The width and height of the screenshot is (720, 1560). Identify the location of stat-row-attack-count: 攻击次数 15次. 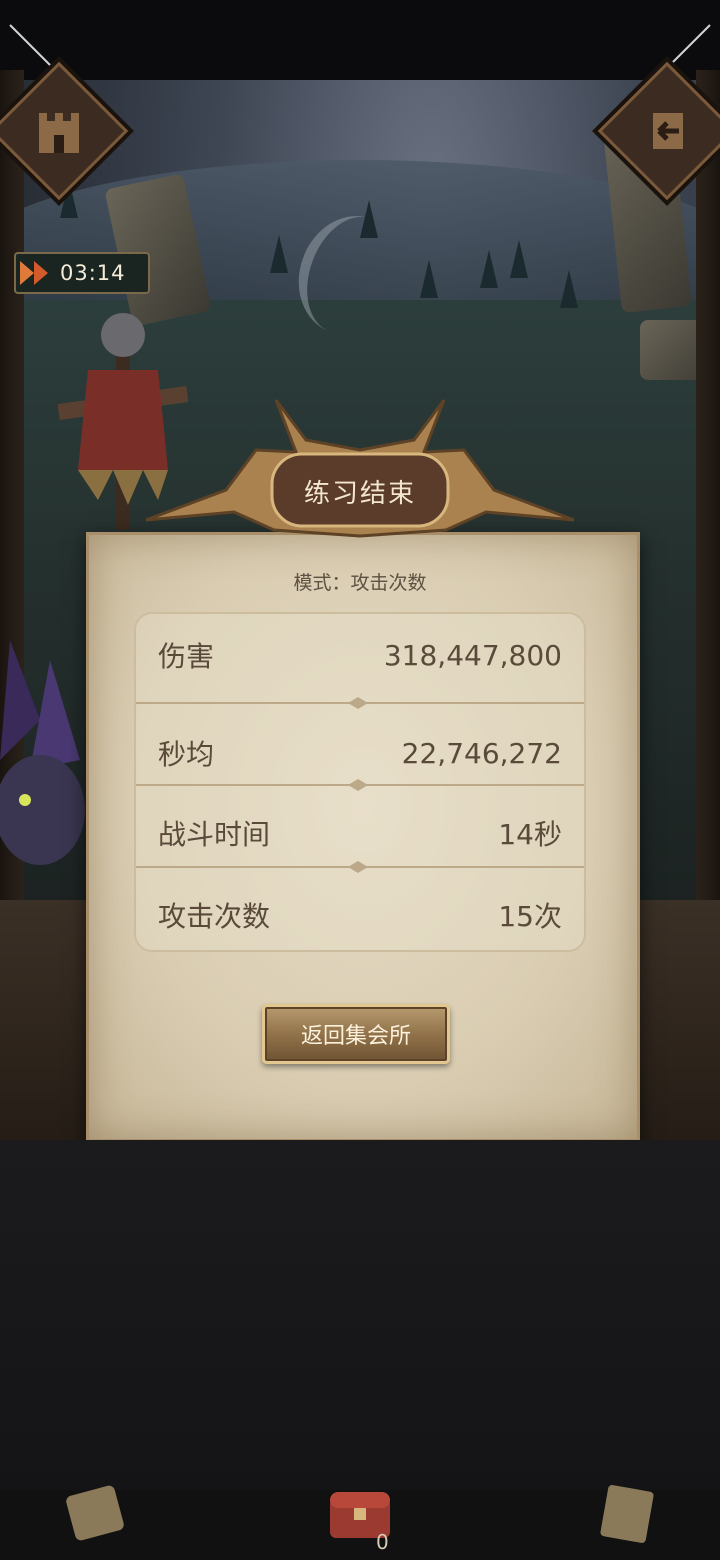
(360, 915).